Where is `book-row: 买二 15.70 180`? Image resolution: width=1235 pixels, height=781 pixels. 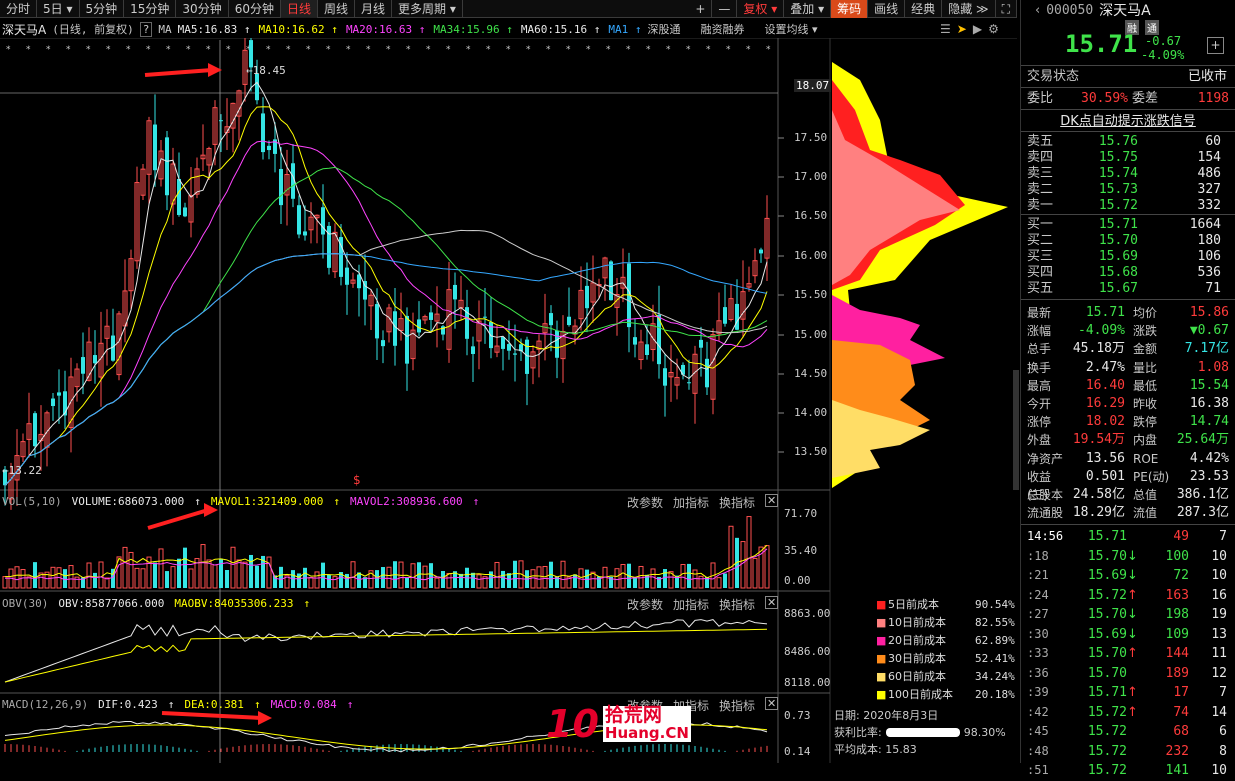
book-row: 买二 15.70 180 is located at coordinates (1128, 241).